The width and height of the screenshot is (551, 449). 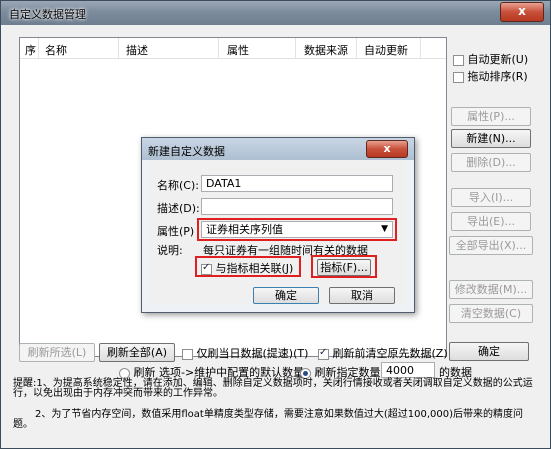 What do you see at coordinates (498, 59) in the screenshot?
I see `auto-update-label: 自动更新(U)` at bounding box center [498, 59].